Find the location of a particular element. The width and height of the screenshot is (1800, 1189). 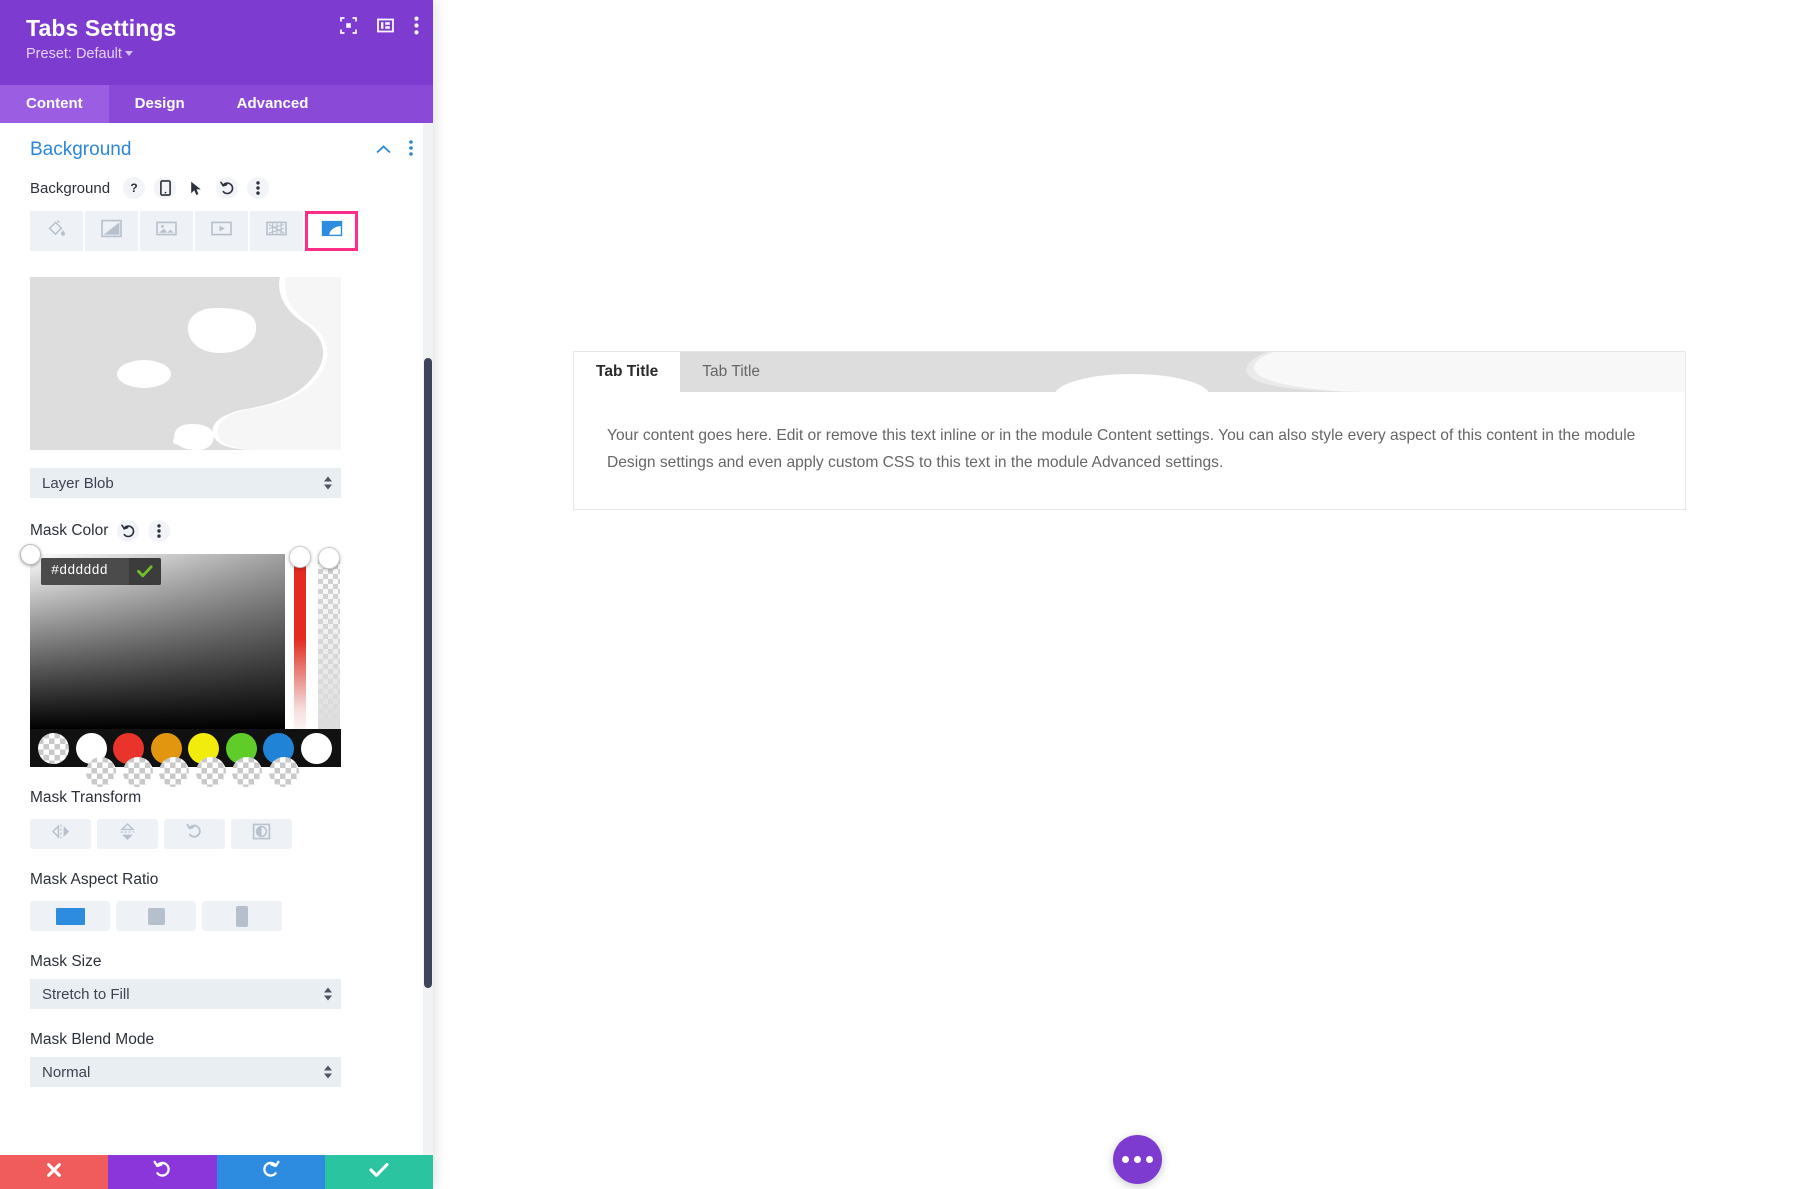

hex-input-group: #dddddd is located at coordinates (101, 571).